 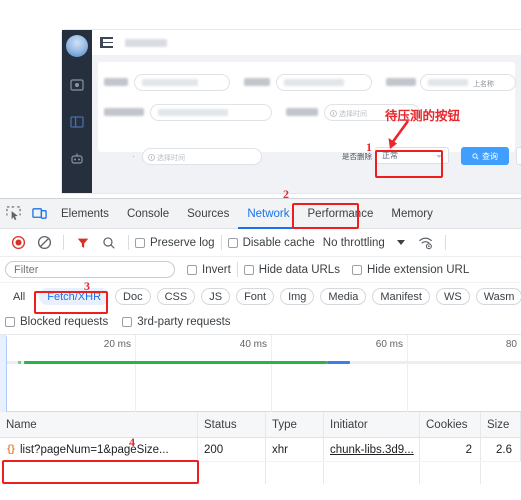 I want to click on invert-label: Invert, so click(x=216, y=269).